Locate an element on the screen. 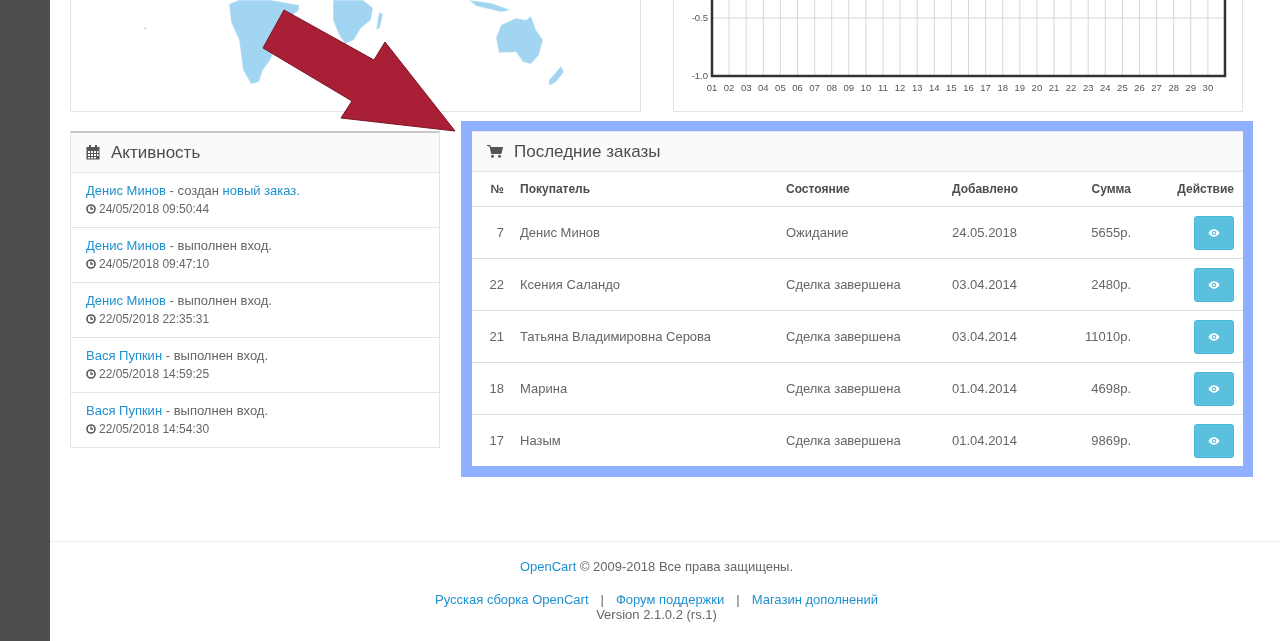 This screenshot has width=1280, height=641. x-axis-label: 27 is located at coordinates (1156, 87).